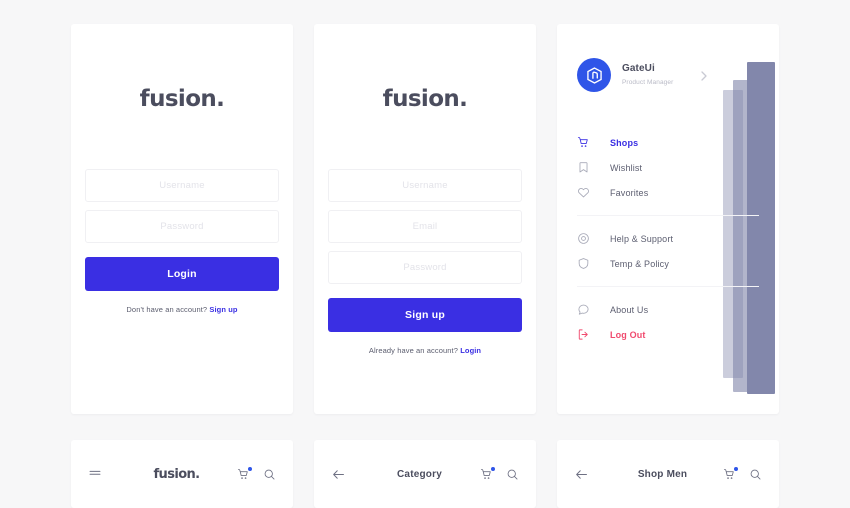 The width and height of the screenshot is (850, 508). I want to click on email-field: Email, so click(425, 226).